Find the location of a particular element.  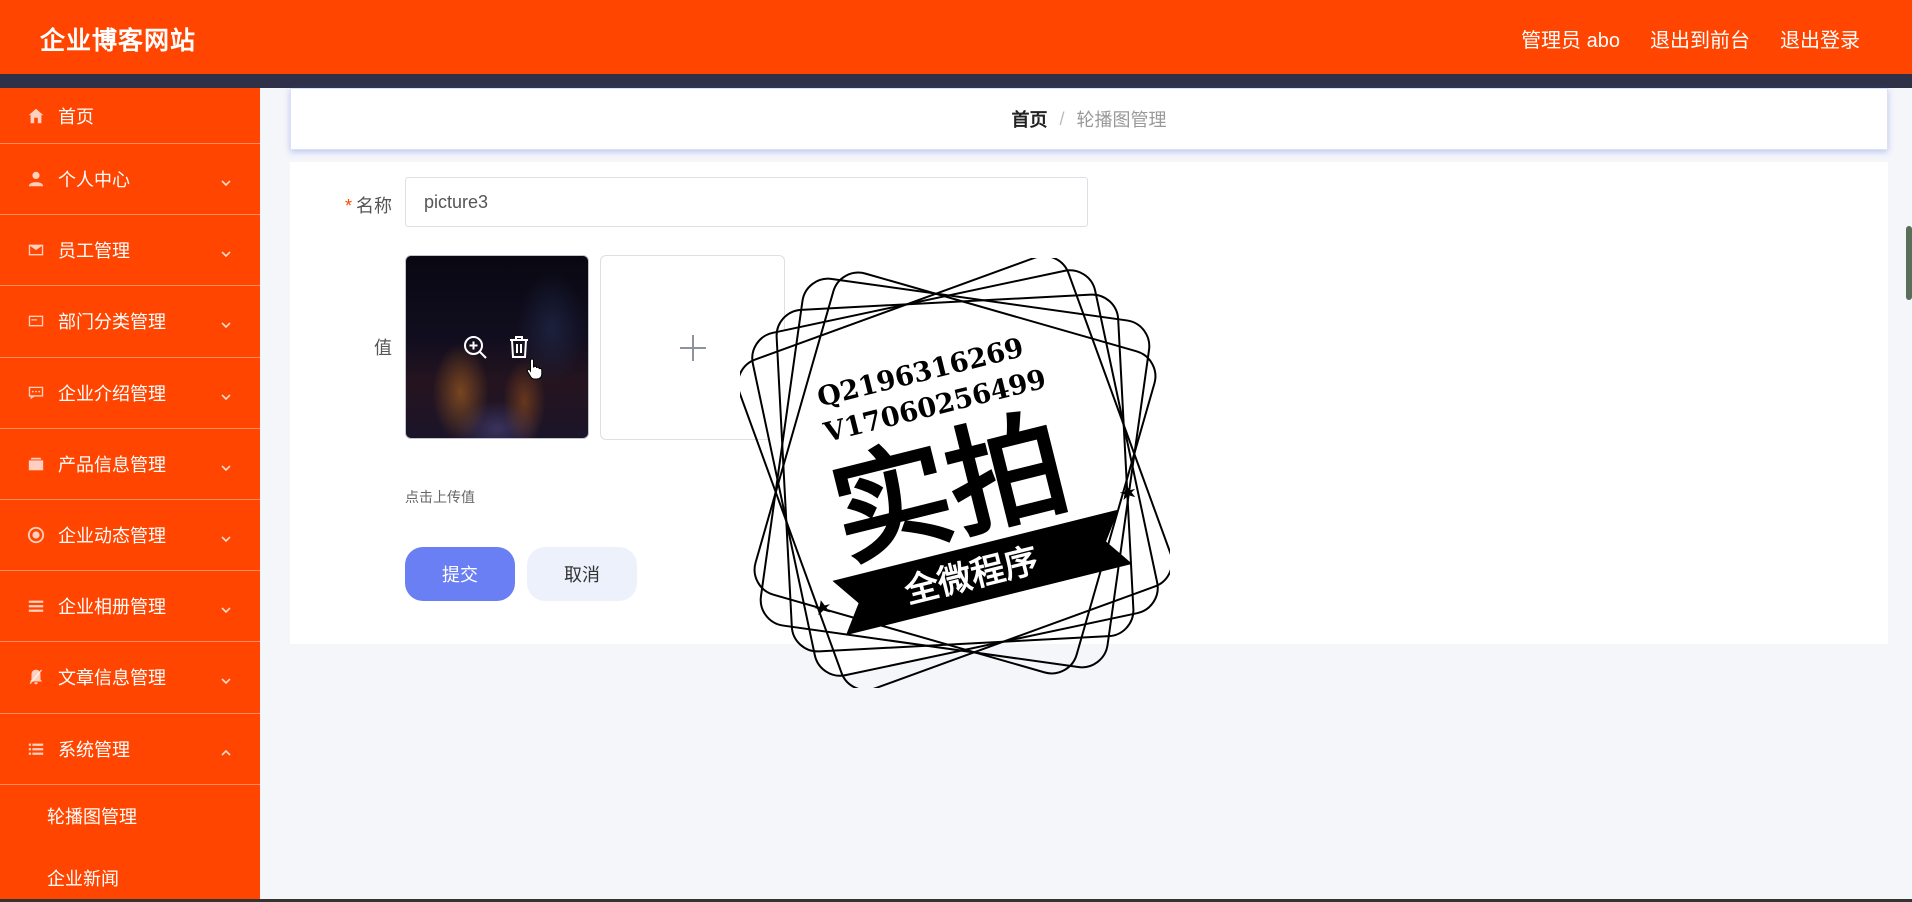

sidebar-item-label: 部门分类管理 is located at coordinates (112, 322).